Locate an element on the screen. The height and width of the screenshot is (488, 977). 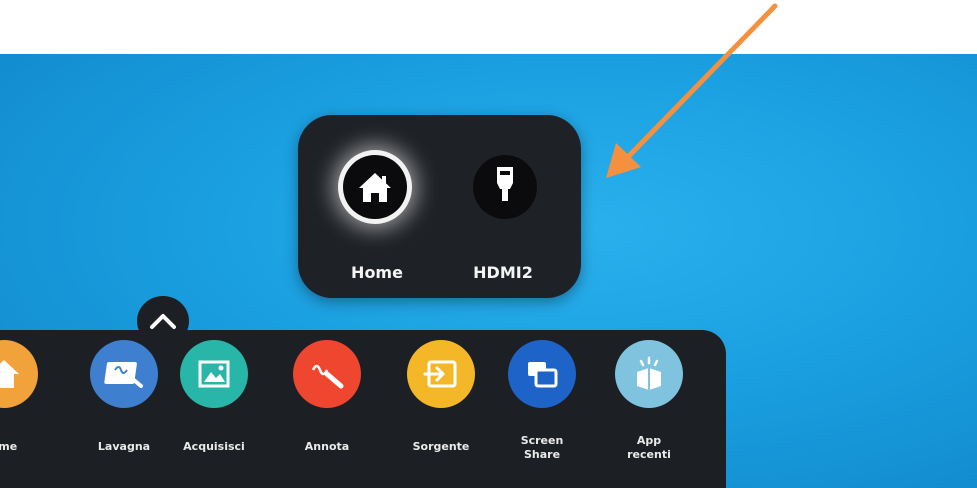
input-source-icon is located at coordinates (441, 374).